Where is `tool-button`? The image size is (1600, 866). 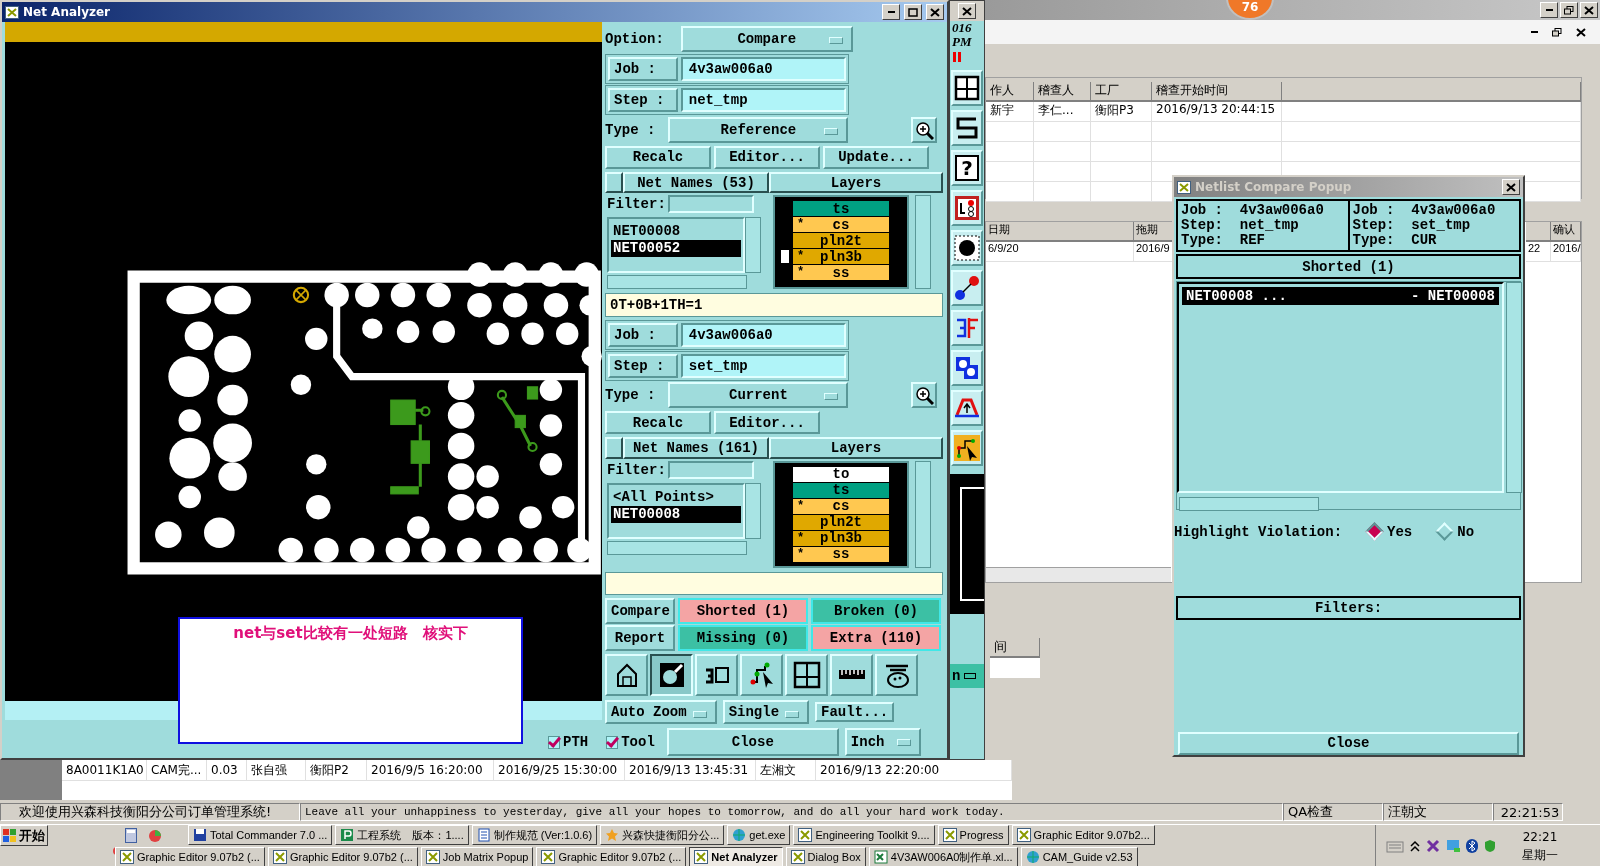 tool-button is located at coordinates (671, 674).